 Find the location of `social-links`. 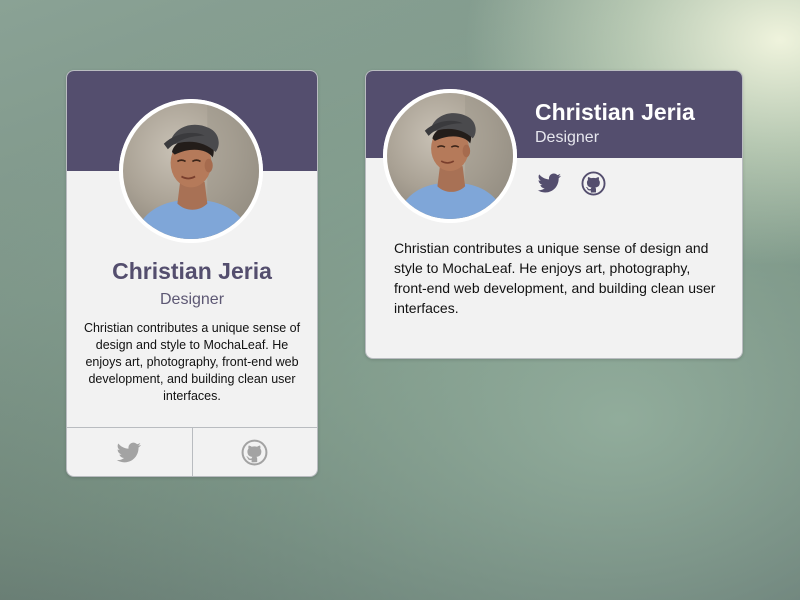

social-links is located at coordinates (571, 183).